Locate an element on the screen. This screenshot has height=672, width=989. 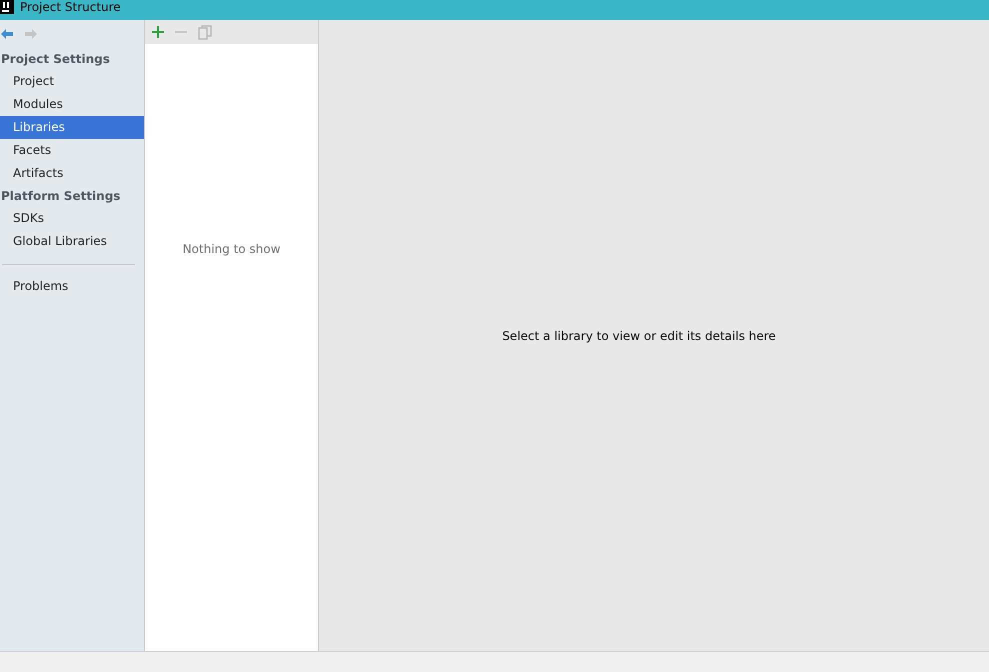
add-icon is located at coordinates (158, 32).